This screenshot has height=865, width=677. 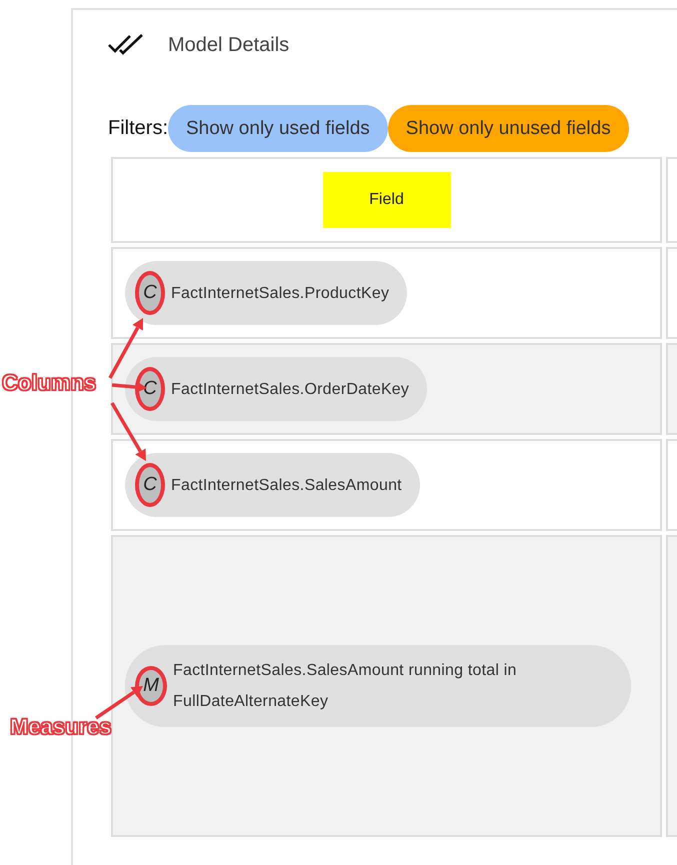 I want to click on panel-title: Model Details, so click(x=229, y=45).